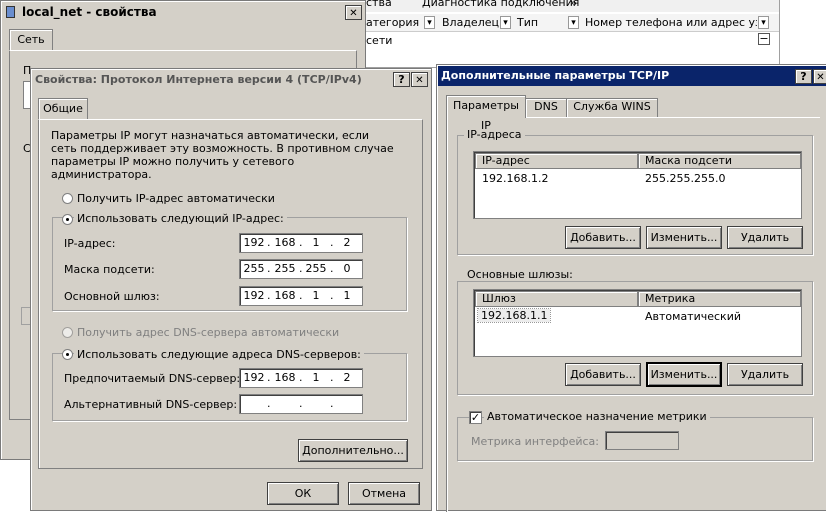 The image size is (826, 512). What do you see at coordinates (285, 268) in the screenshot?
I see `octet-2: 255` at bounding box center [285, 268].